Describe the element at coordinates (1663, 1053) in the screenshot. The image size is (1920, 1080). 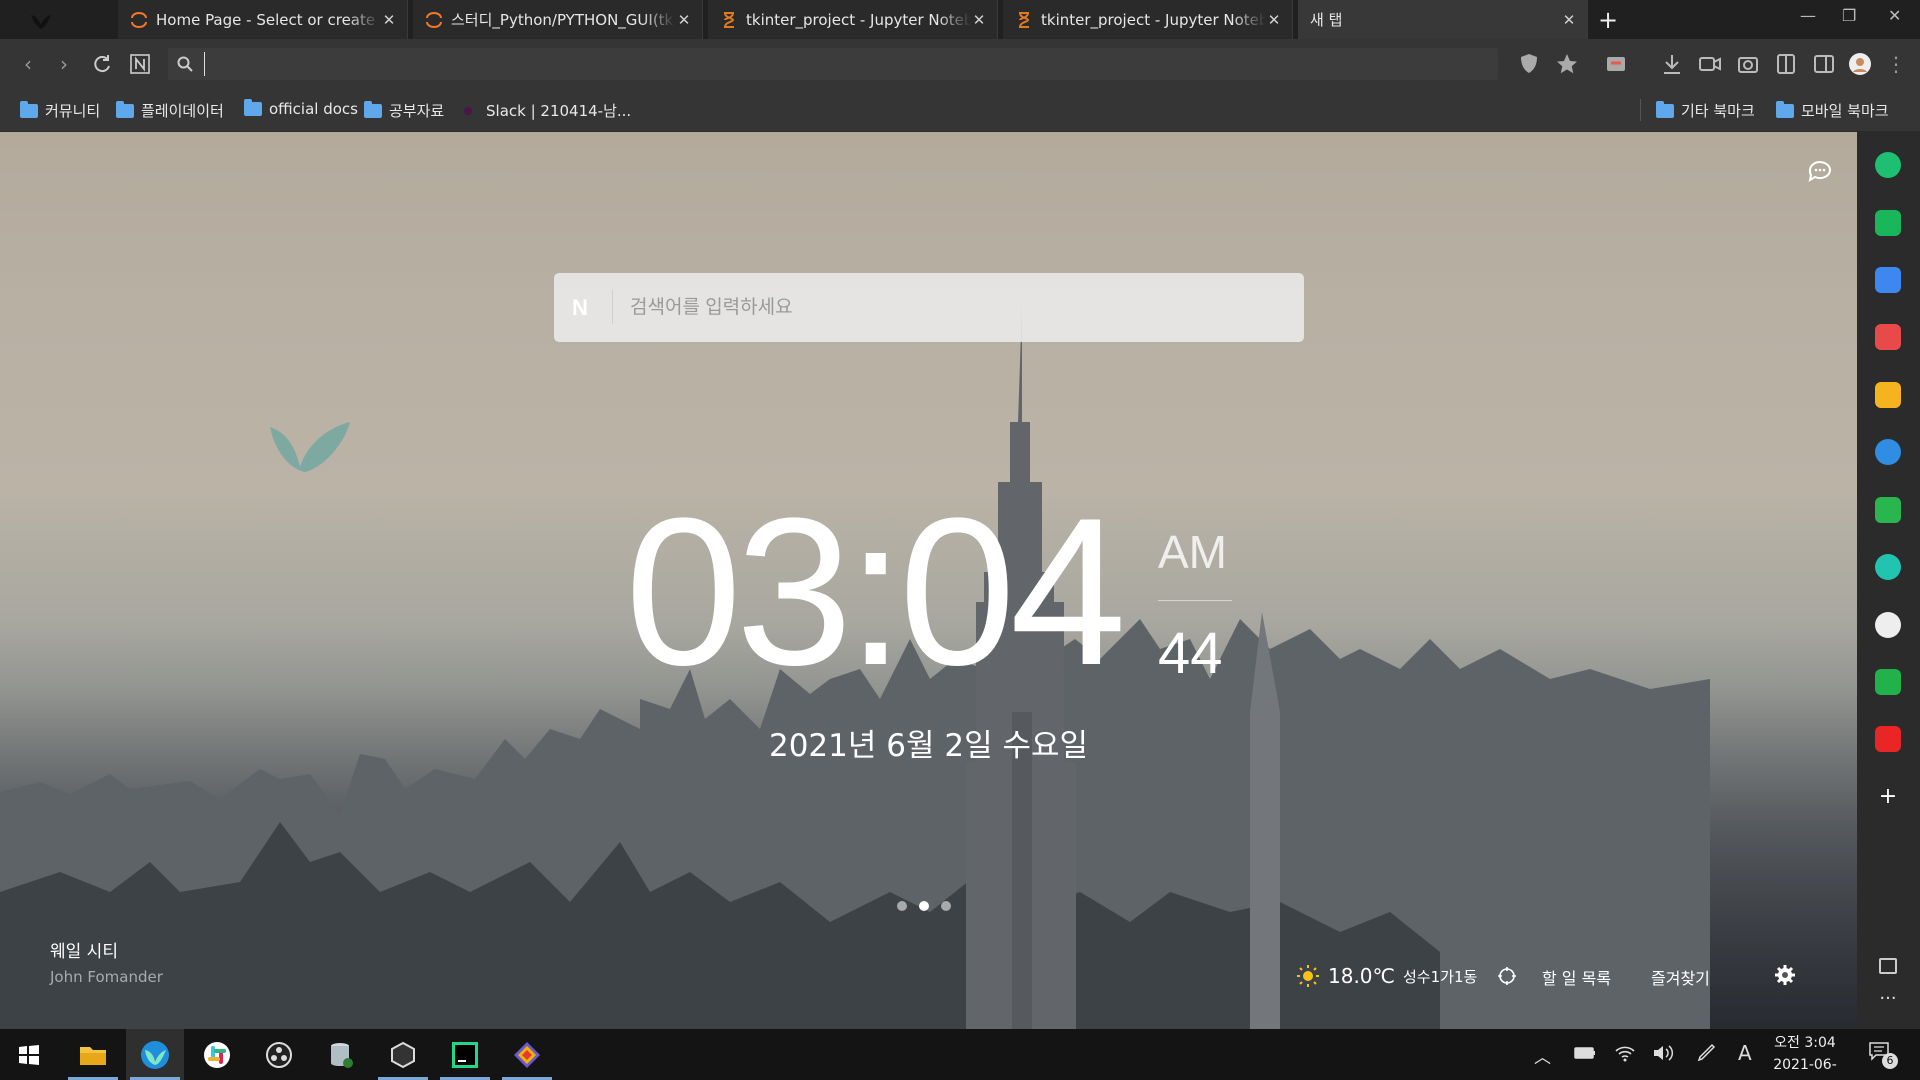
I see `volume-icon` at that location.